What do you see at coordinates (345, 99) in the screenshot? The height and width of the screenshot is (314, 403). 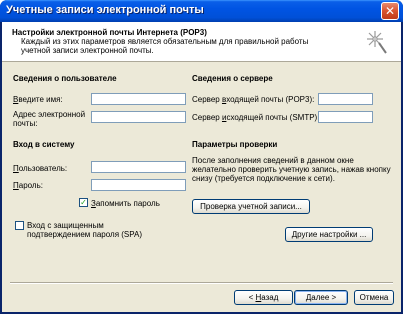 I see `incoming-server-input` at bounding box center [345, 99].